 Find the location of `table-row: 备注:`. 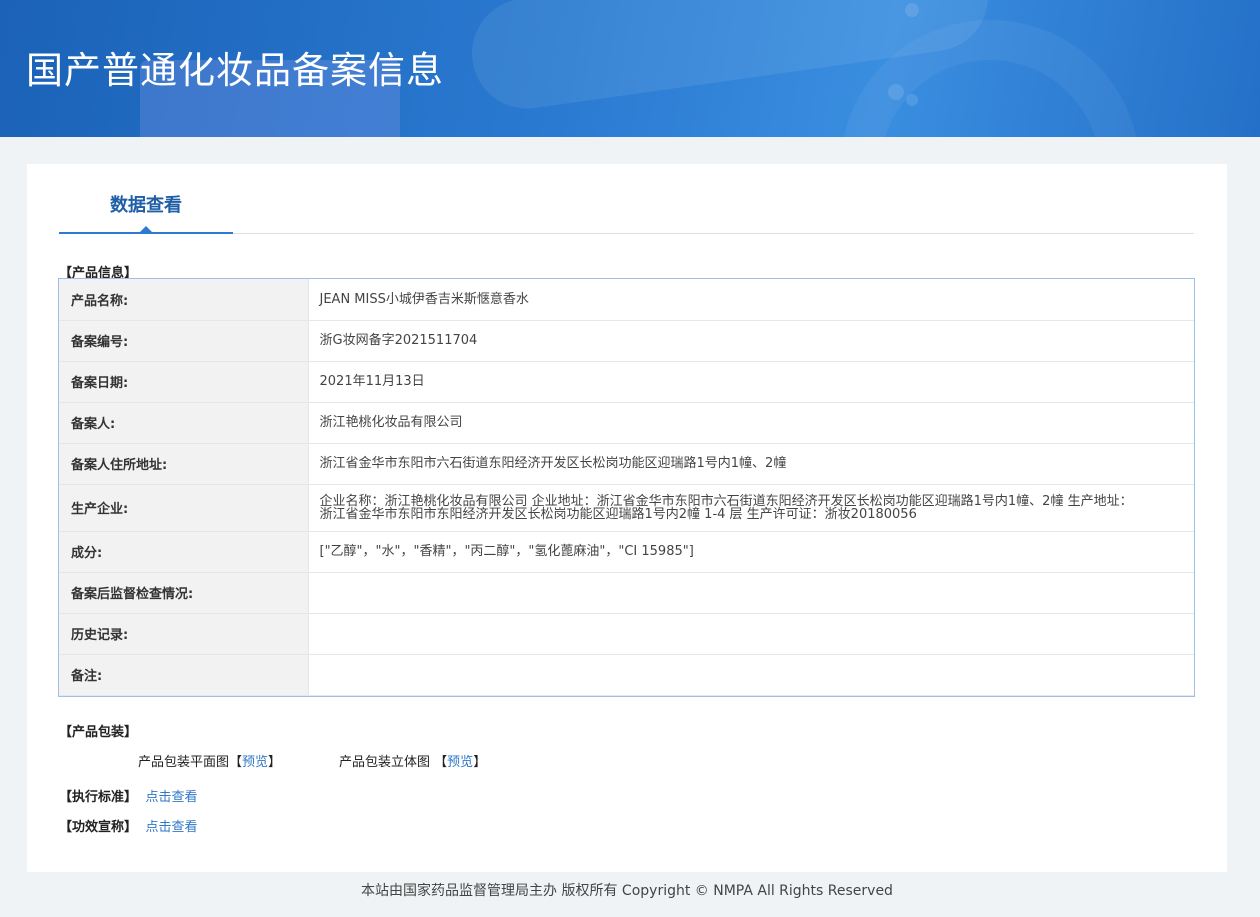

table-row: 备注: is located at coordinates (626, 675).